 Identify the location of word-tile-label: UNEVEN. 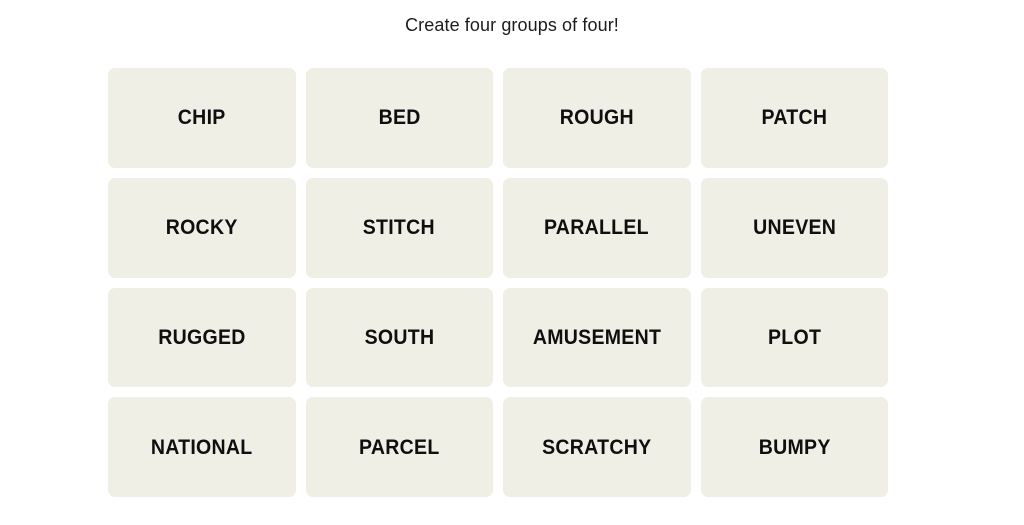
(794, 228).